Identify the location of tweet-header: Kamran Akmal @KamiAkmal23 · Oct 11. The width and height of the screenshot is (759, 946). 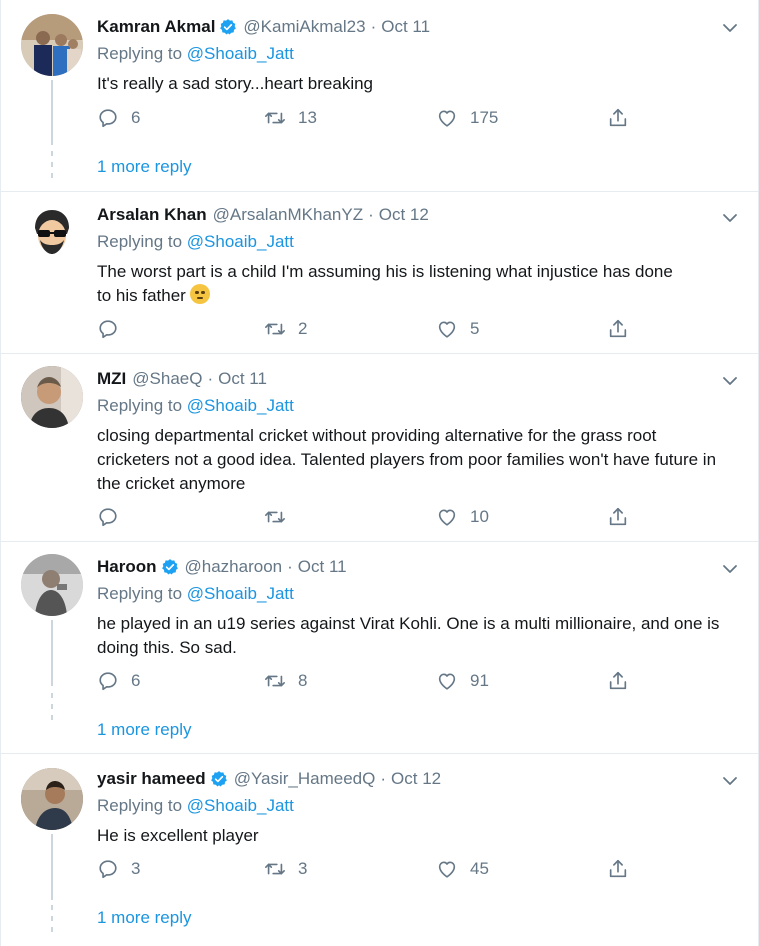
(263, 27).